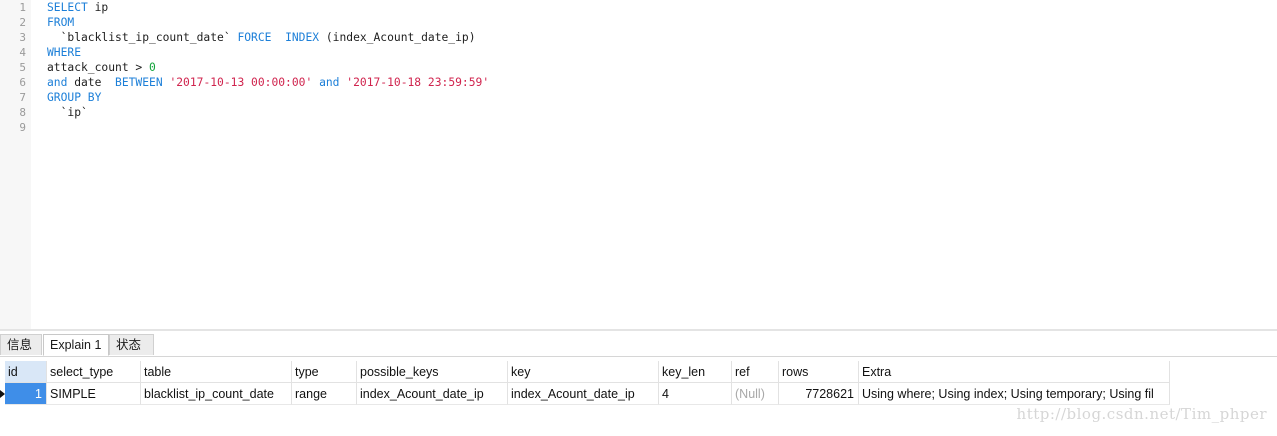 Image resolution: width=1277 pixels, height=436 pixels. Describe the element at coordinates (22, 7) in the screenshot. I see `line-number: 1` at that location.